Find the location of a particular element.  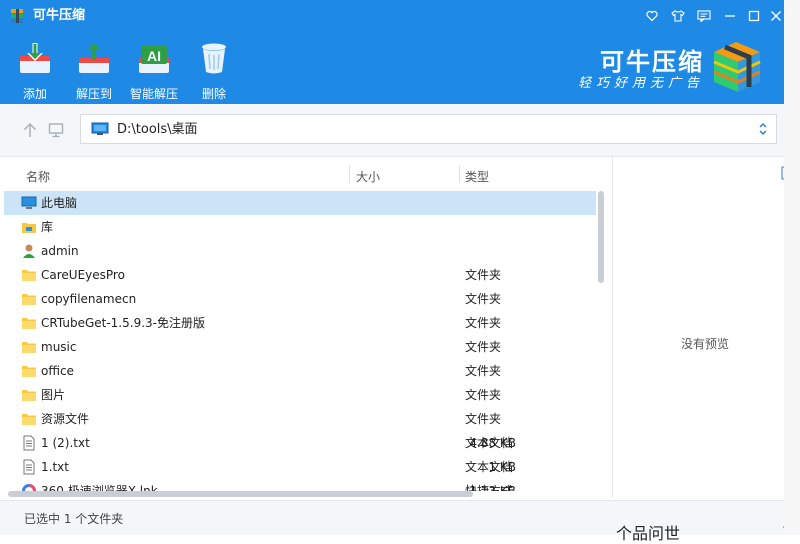

minimize-button is located at coordinates (730, 16).